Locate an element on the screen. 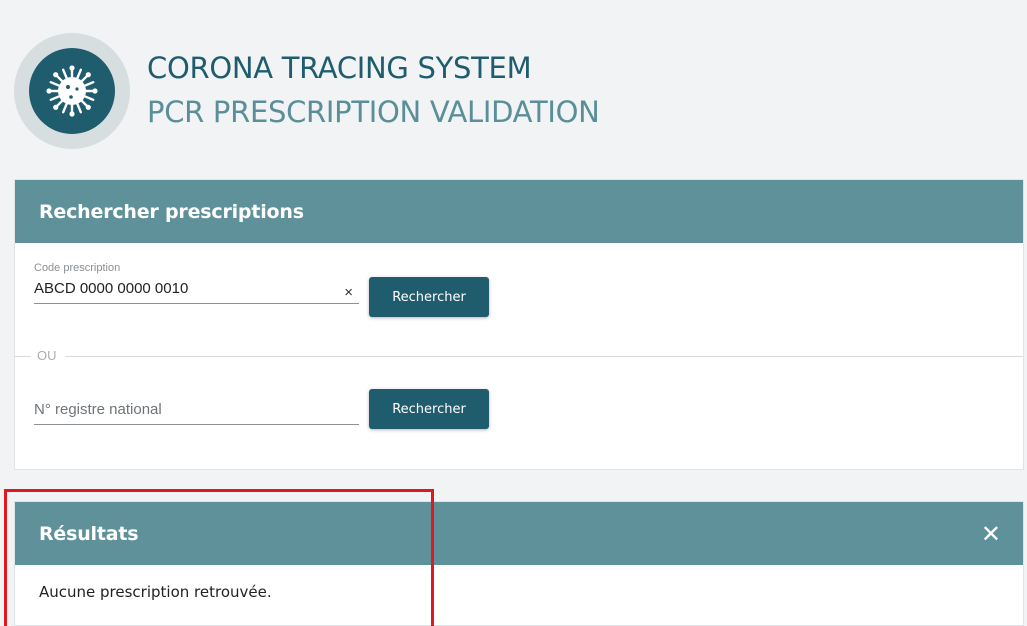  prescription-code-field: Code prescription × is located at coordinates (196, 283).